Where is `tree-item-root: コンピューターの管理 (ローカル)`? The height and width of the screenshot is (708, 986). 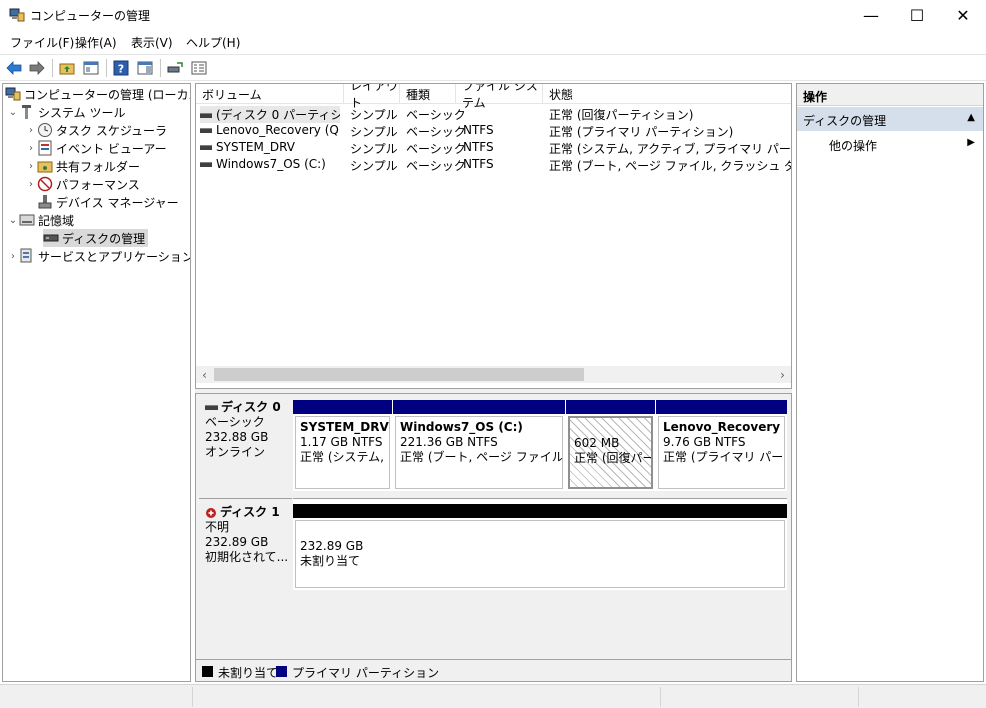
tree-item-root: コンピューターの管理 (ローカル) is located at coordinates (98, 94).